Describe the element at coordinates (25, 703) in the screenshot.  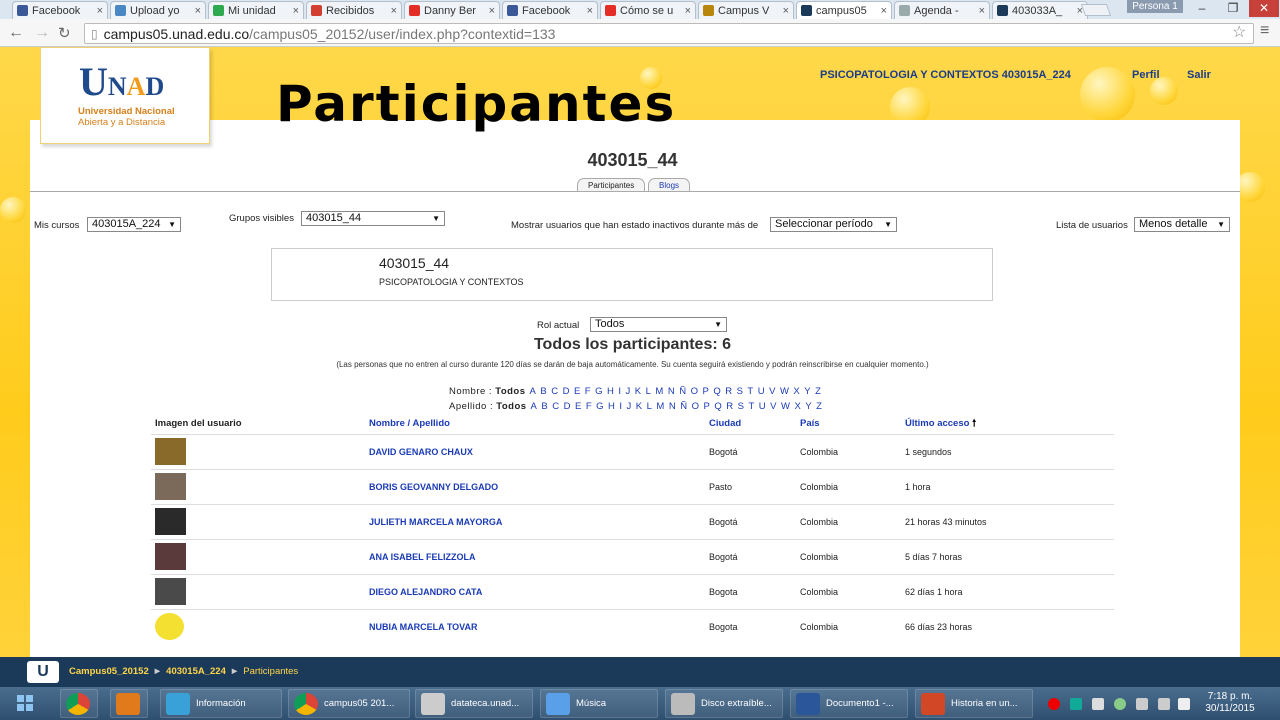
I see `start-button` at that location.